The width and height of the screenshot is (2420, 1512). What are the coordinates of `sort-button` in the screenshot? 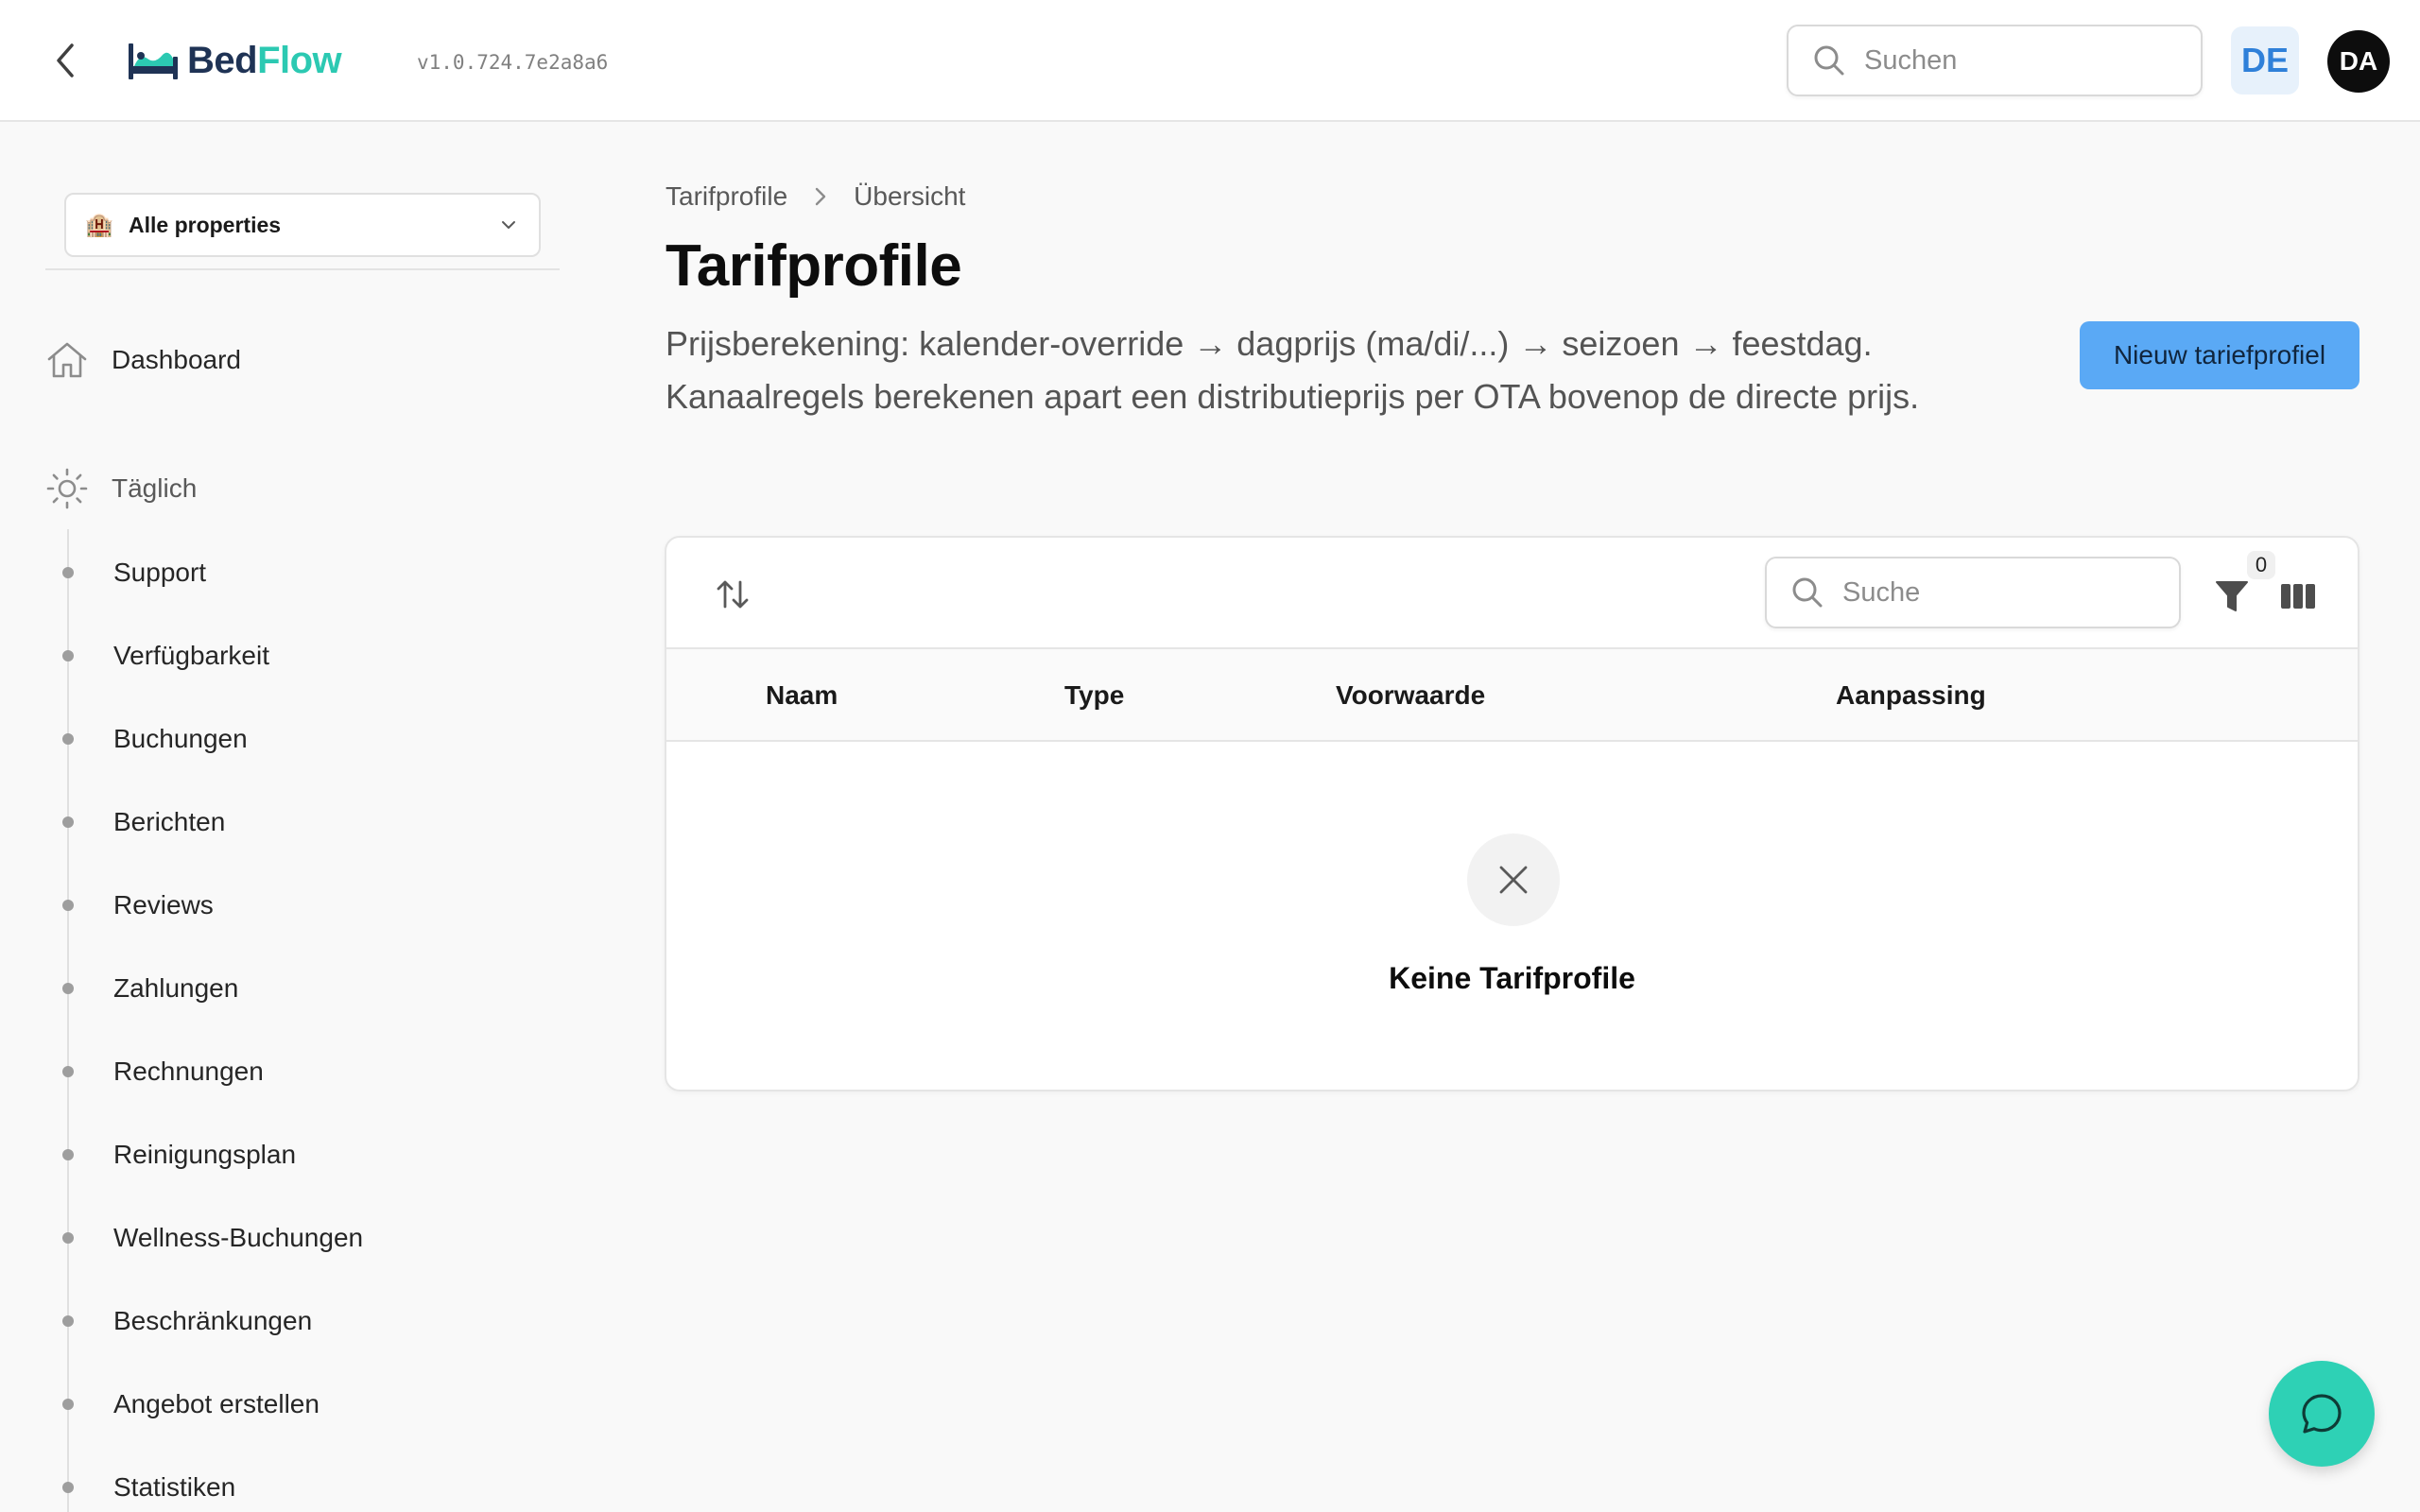 It's located at (732, 594).